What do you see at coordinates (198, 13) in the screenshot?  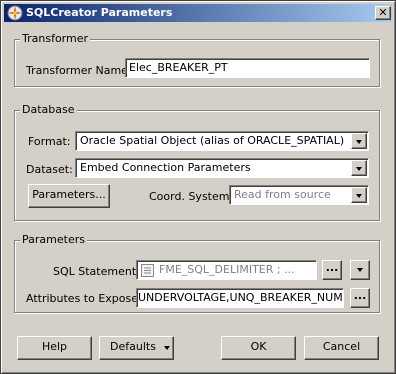 I see `title-bar: SQLCreator Parameters ✕` at bounding box center [198, 13].